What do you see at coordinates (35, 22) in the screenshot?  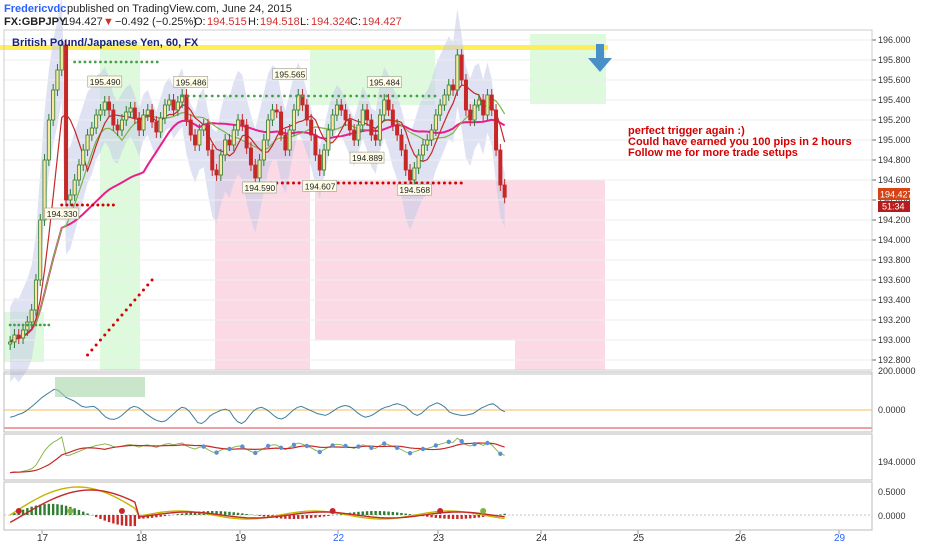 I see `symbol-label: FX:GBPJPY` at bounding box center [35, 22].